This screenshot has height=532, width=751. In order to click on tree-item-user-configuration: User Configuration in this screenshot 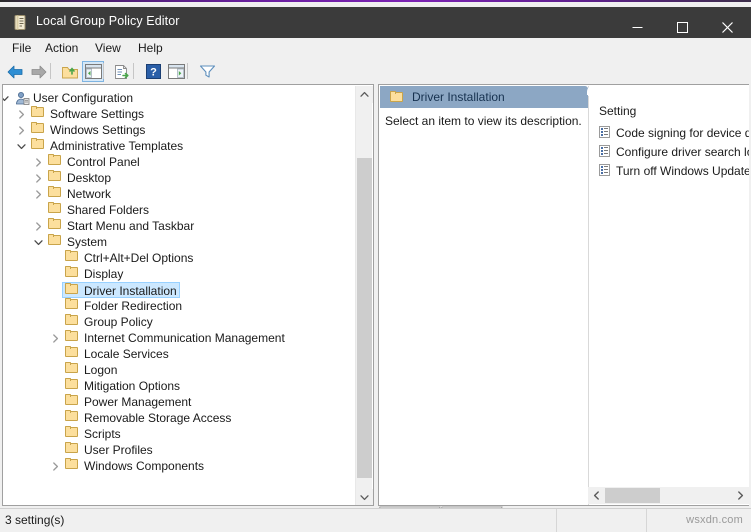, I will do `click(69, 98)`.